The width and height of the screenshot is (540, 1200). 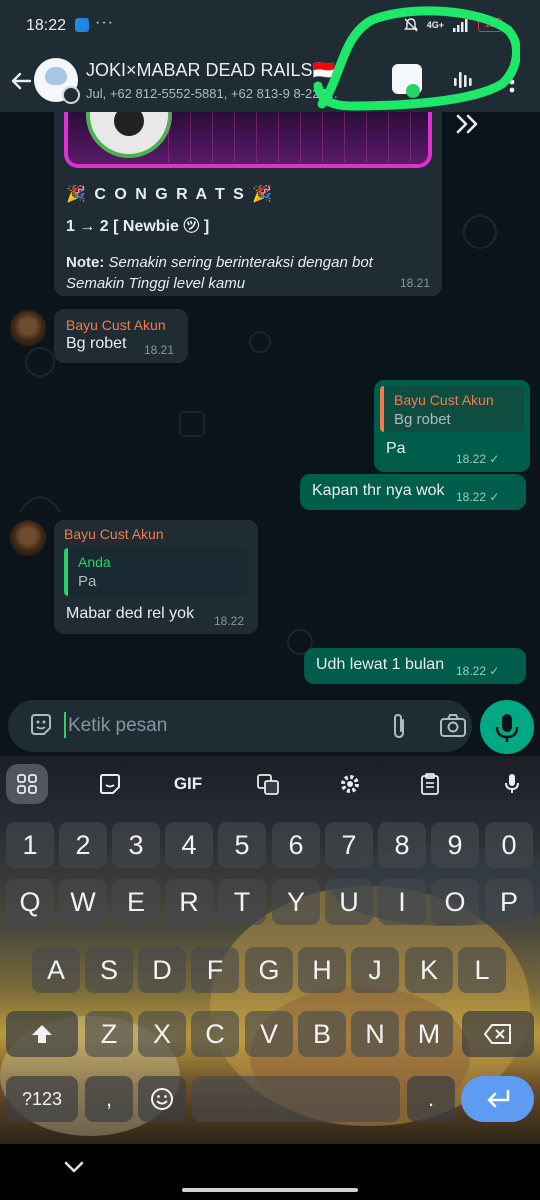 What do you see at coordinates (240, 262) in the screenshot?
I see `note-line-1: Semakin sering berinteraksi dengan bot` at bounding box center [240, 262].